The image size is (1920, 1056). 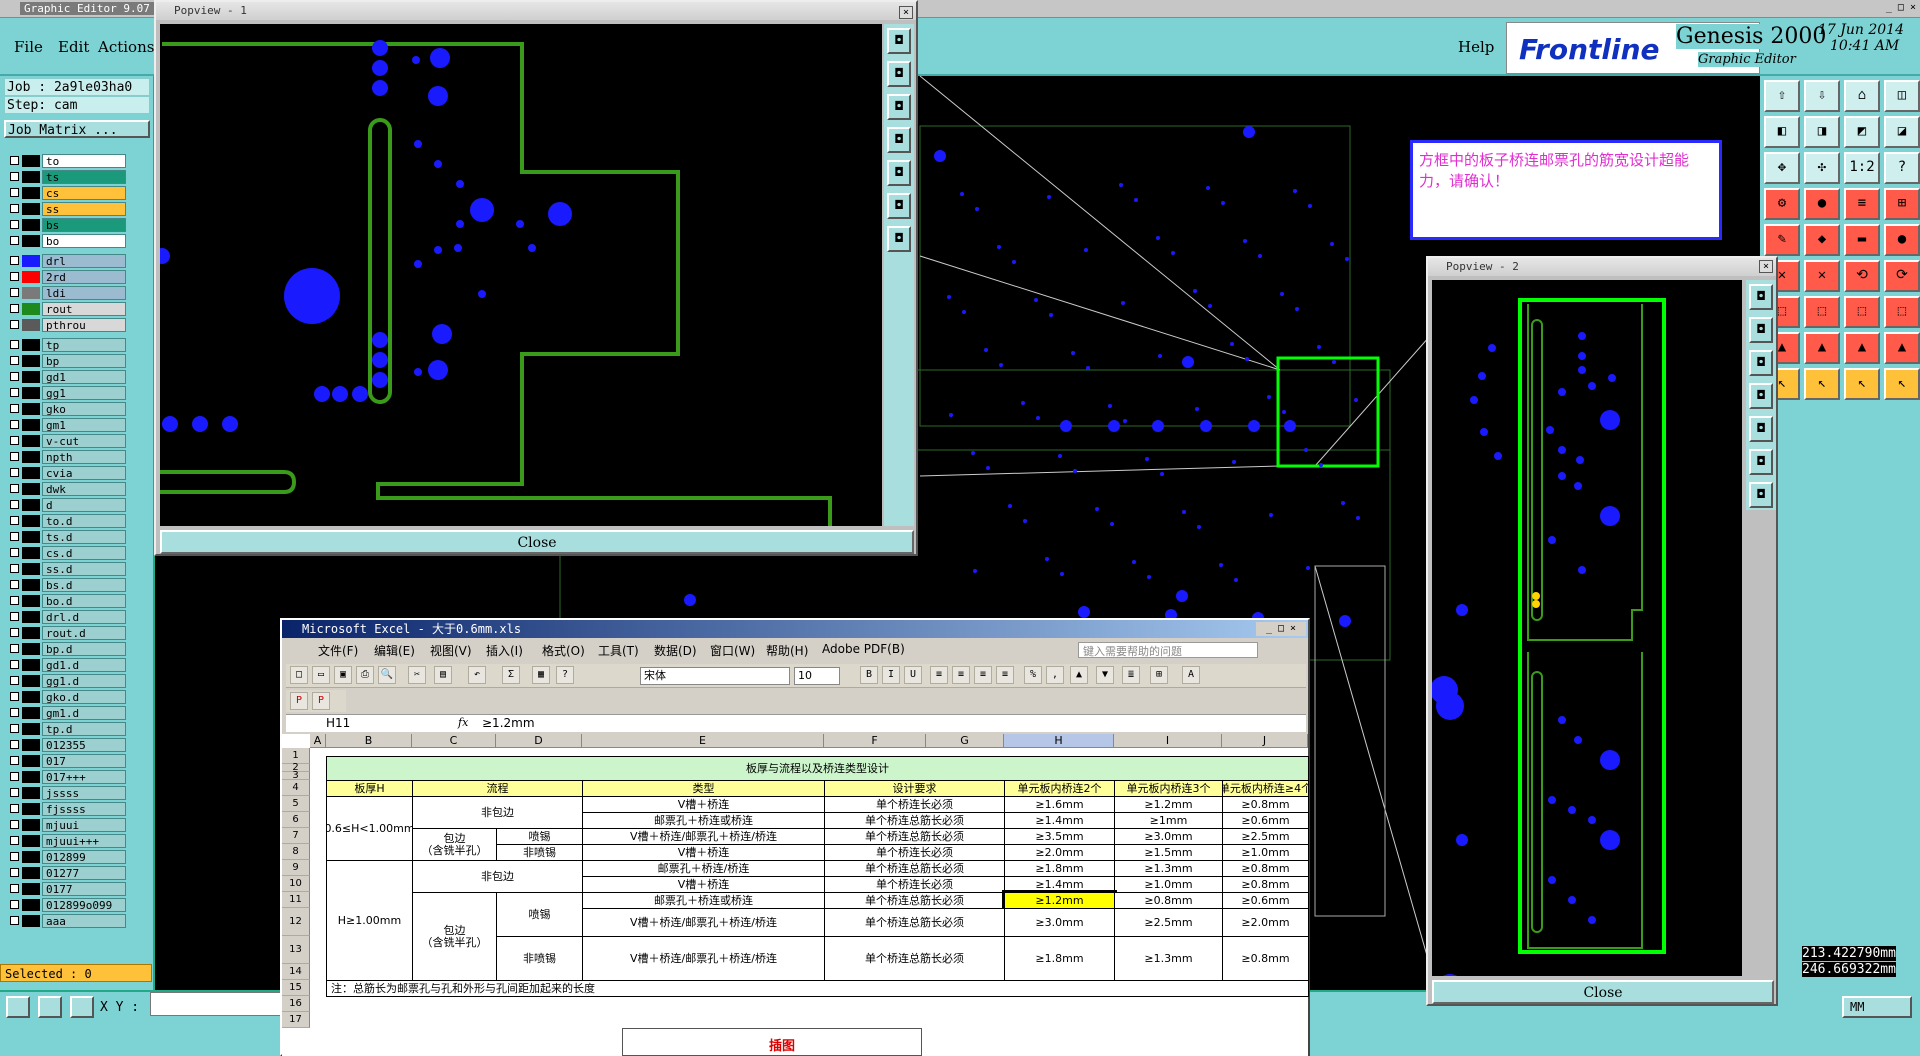 I want to click on table-cell: ≥3.5mm, so click(x=1059, y=836).